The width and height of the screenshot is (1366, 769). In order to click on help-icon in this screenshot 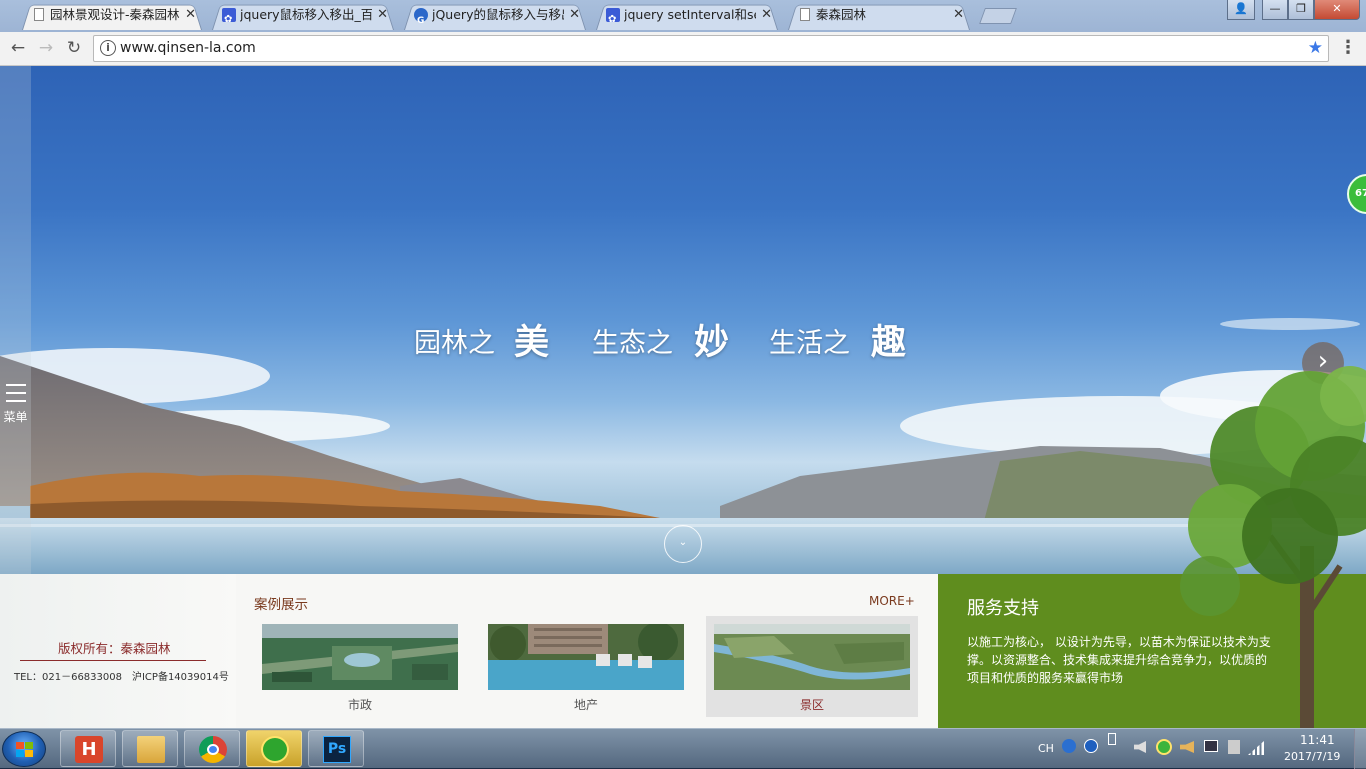, I will do `click(1091, 746)`.